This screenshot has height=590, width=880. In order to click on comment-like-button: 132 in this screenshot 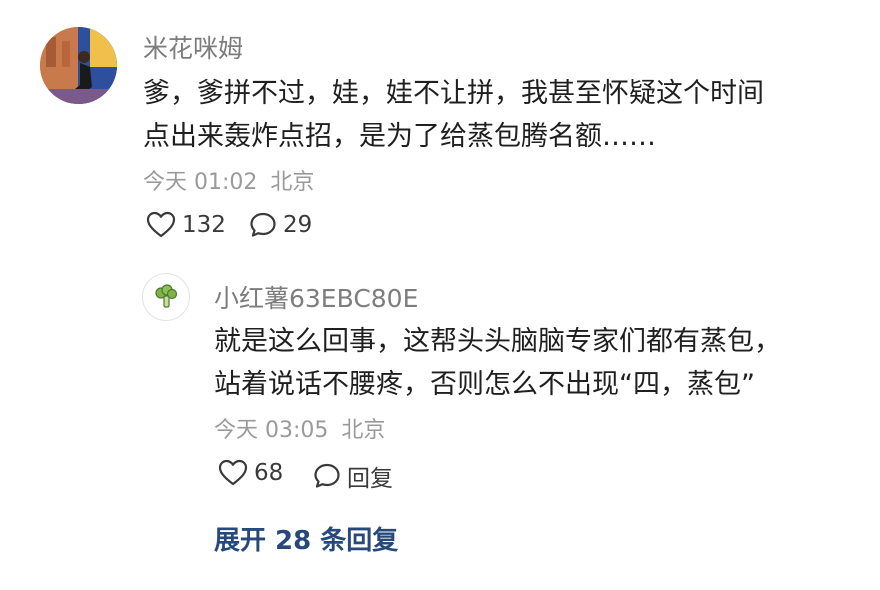, I will do `click(186, 225)`.